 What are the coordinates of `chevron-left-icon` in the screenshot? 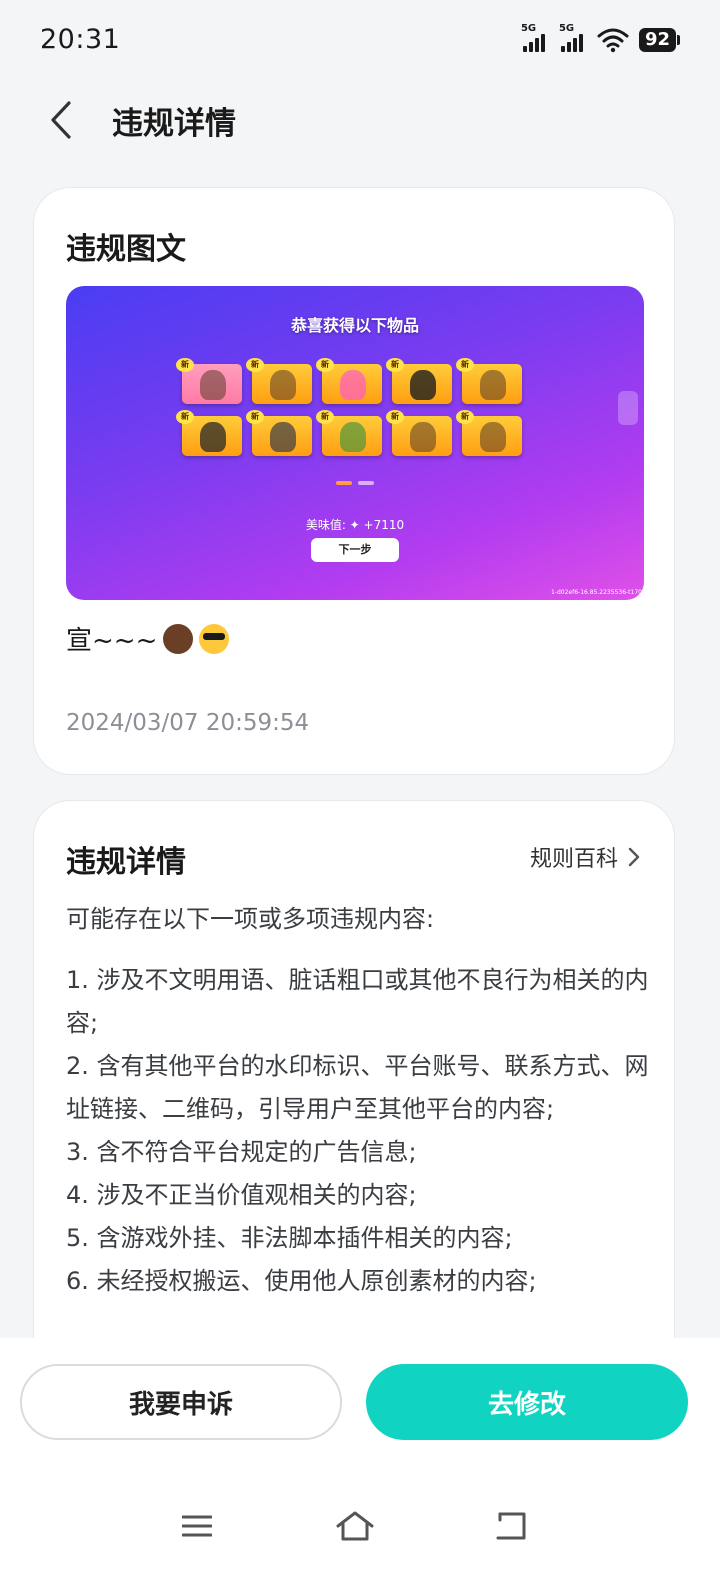 It's located at (61, 120).